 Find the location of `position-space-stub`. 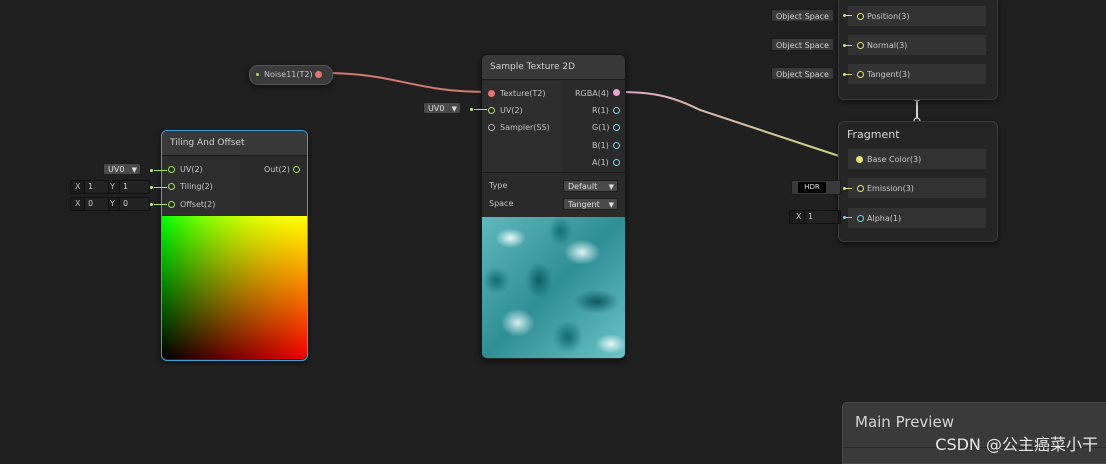

position-space-stub is located at coordinates (849, 15).